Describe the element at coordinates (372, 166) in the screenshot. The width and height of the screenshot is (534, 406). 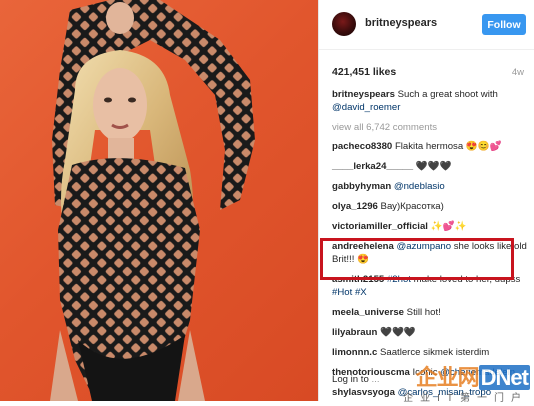
I see `comment-user: ____lerka24_____` at that location.